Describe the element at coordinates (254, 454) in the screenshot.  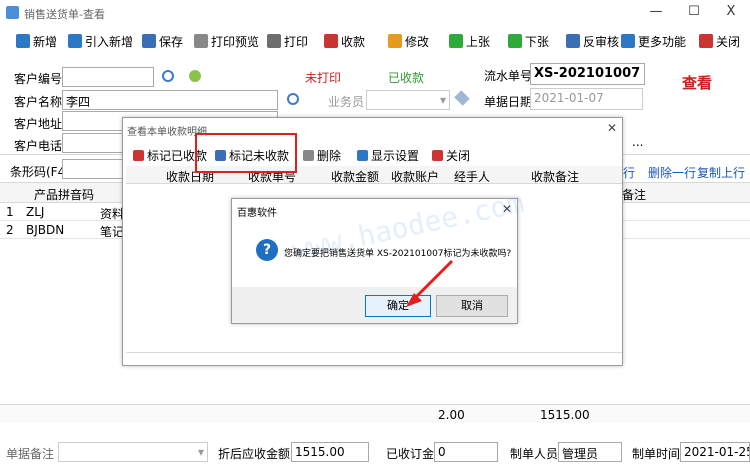
I see `discount-label: 折后应收金额` at that location.